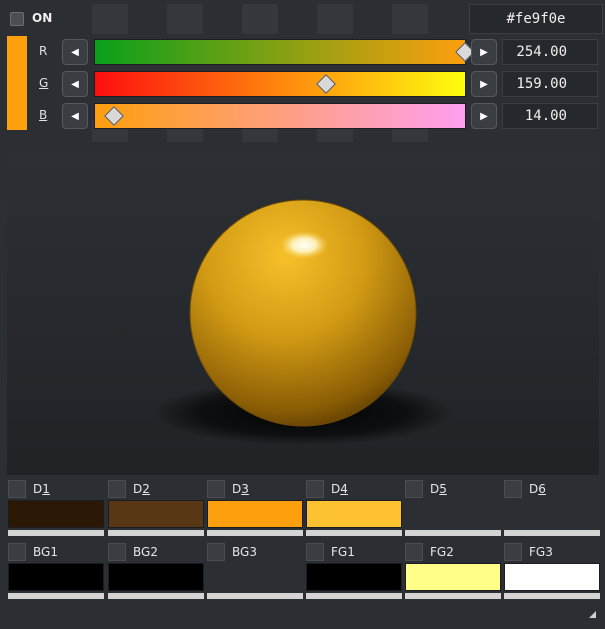 Image resolution: width=605 pixels, height=629 pixels. I want to click on palette-label: FG1, so click(343, 552).